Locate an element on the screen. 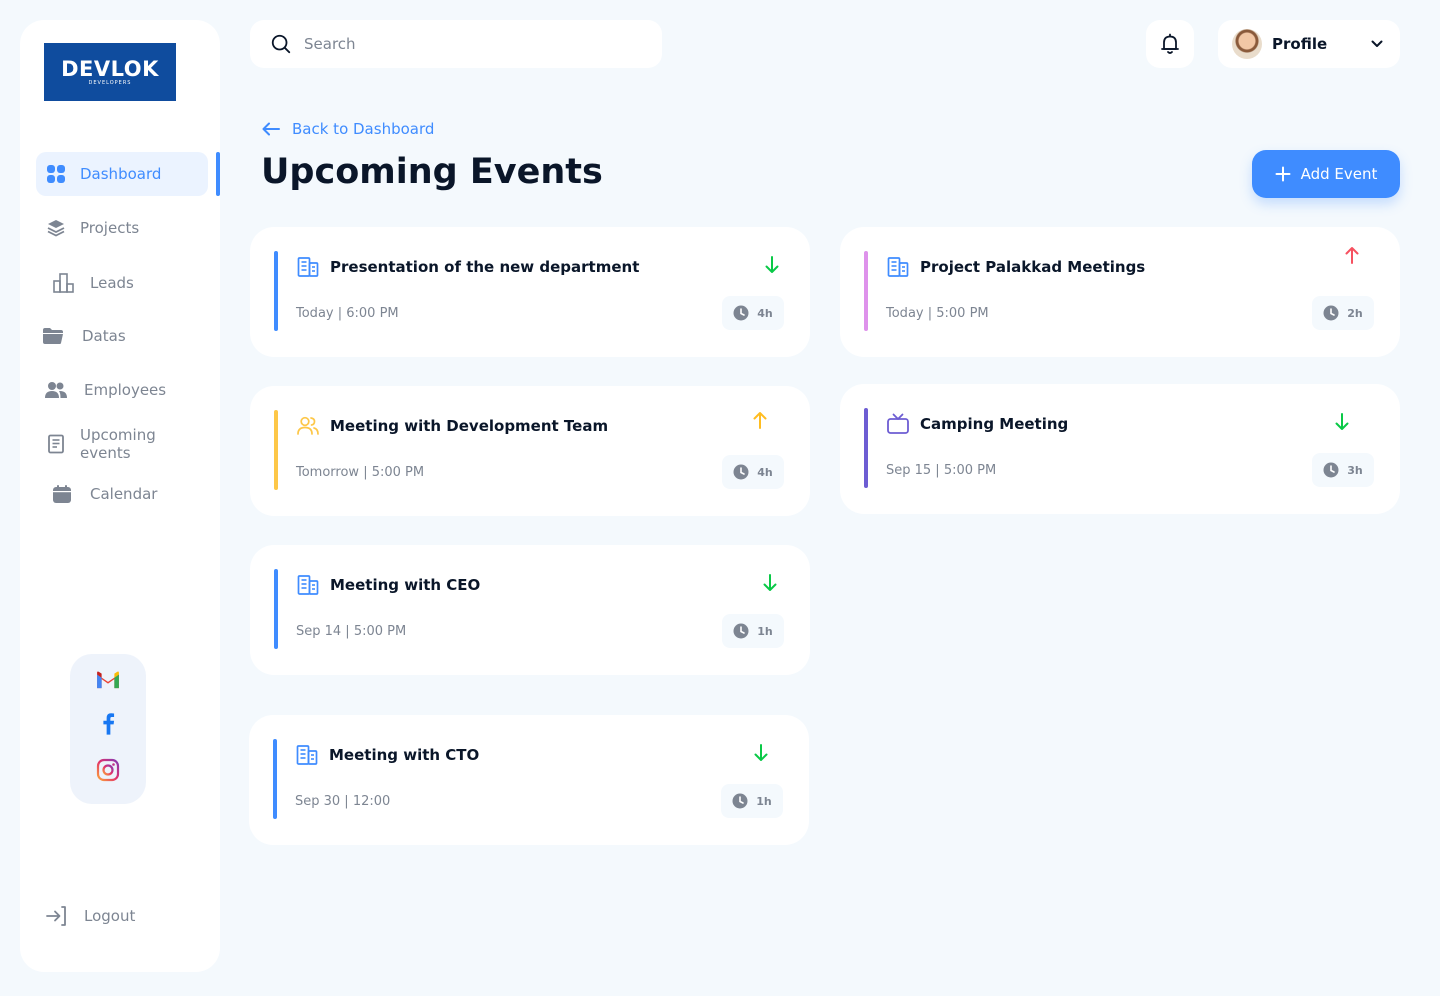 This screenshot has height=996, width=1440. sidebar-item-label: Dashboard is located at coordinates (121, 174).